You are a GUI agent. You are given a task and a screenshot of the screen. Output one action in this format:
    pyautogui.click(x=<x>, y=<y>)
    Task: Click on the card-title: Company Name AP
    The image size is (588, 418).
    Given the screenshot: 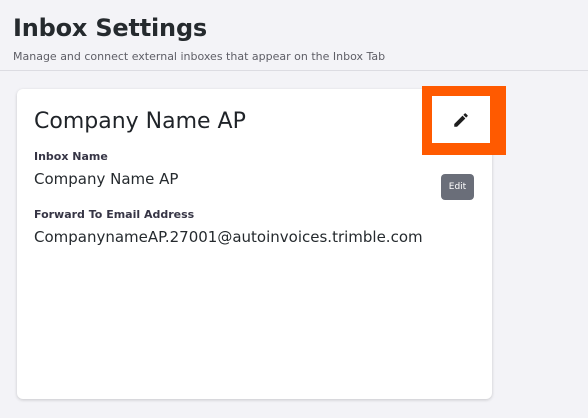 What is the action you would take?
    pyautogui.click(x=140, y=121)
    